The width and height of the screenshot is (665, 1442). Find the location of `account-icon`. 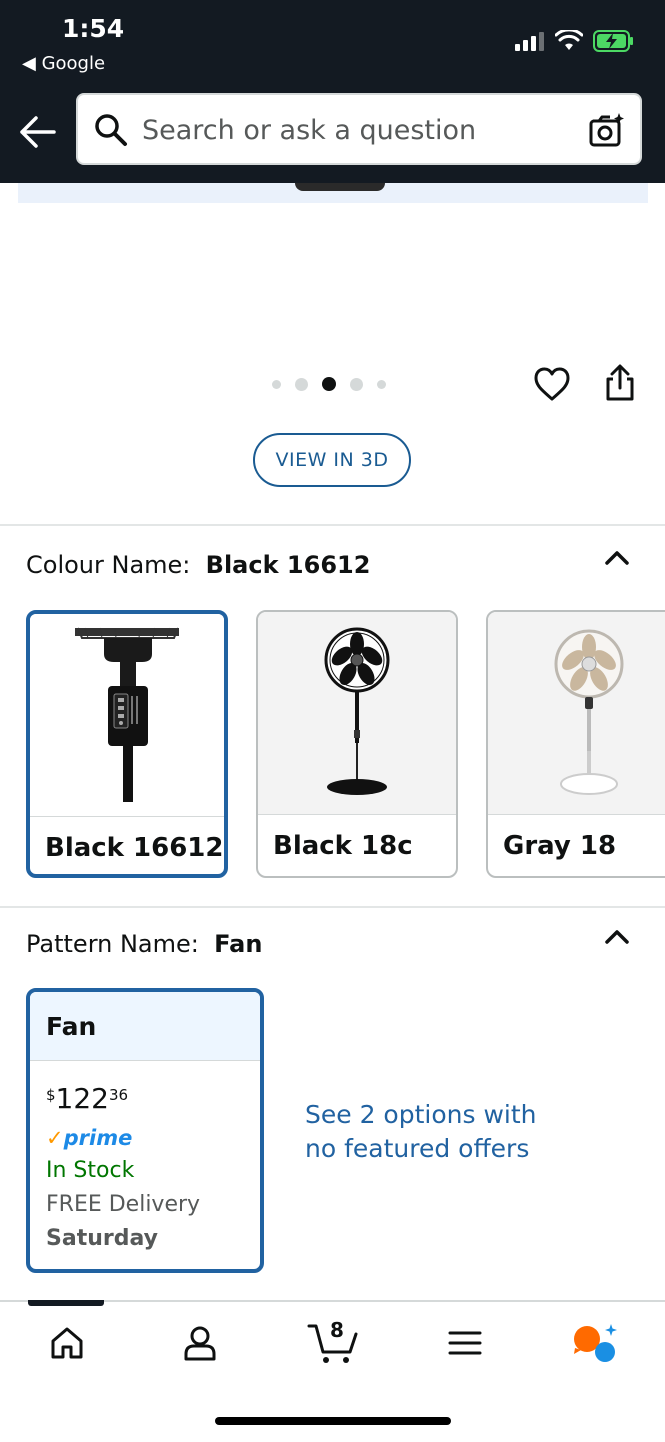

account-icon is located at coordinates (200, 1343).